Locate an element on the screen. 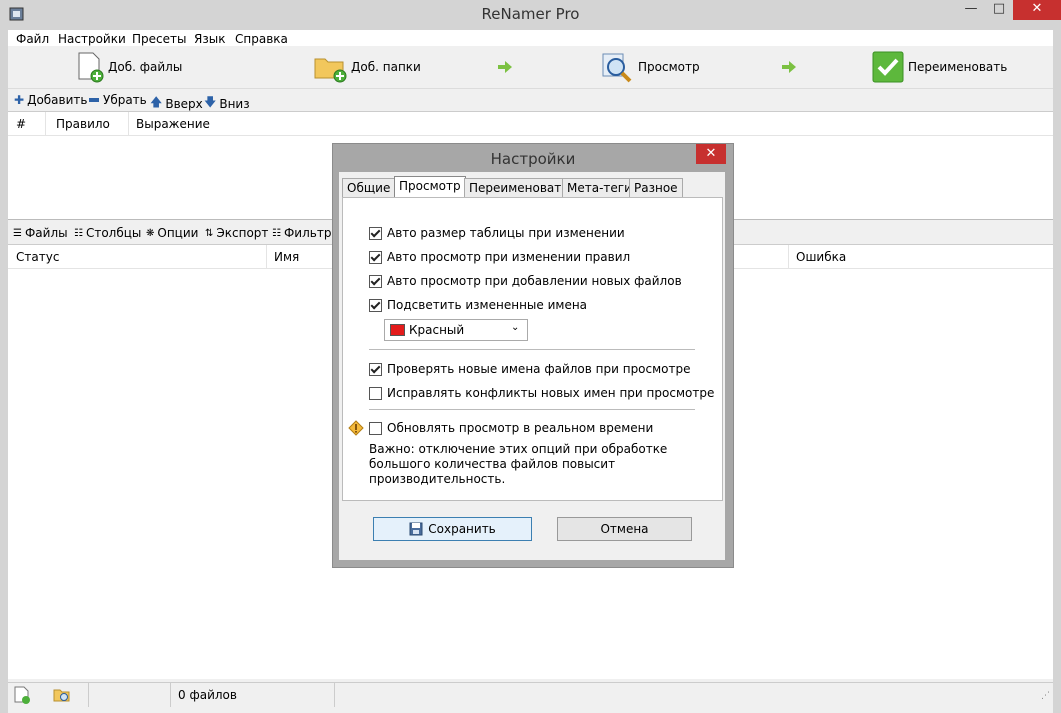 The height and width of the screenshot is (713, 1061). floppy-disk-icon is located at coordinates (416, 529).